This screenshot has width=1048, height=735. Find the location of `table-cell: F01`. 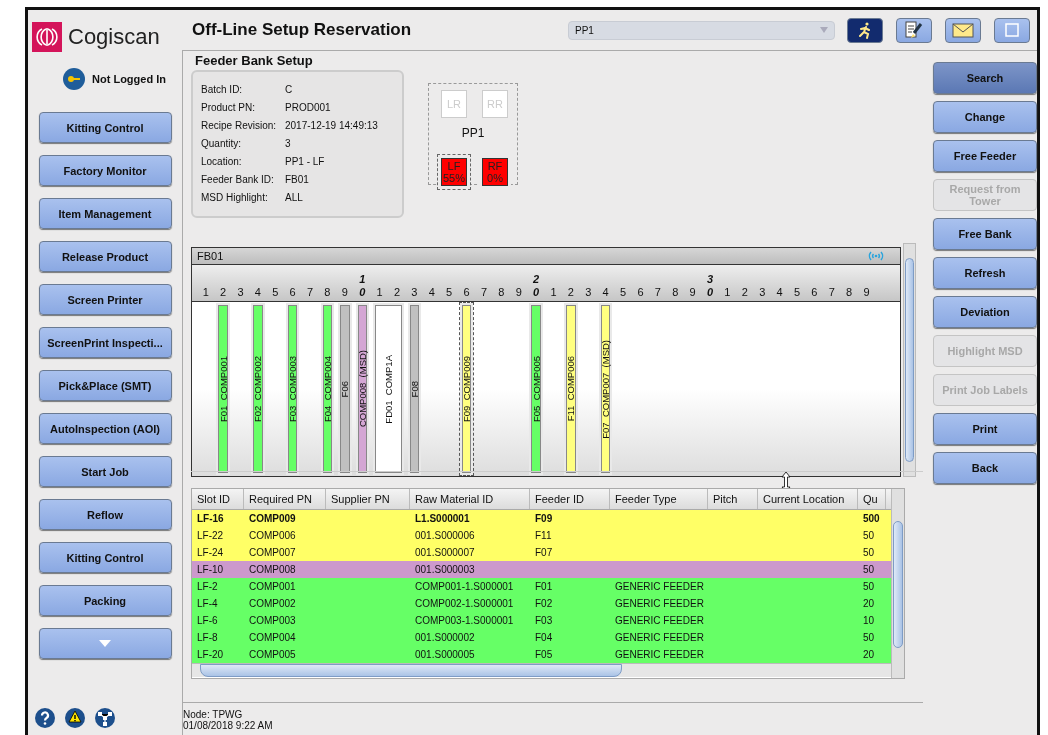

table-cell: F01 is located at coordinates (544, 586).